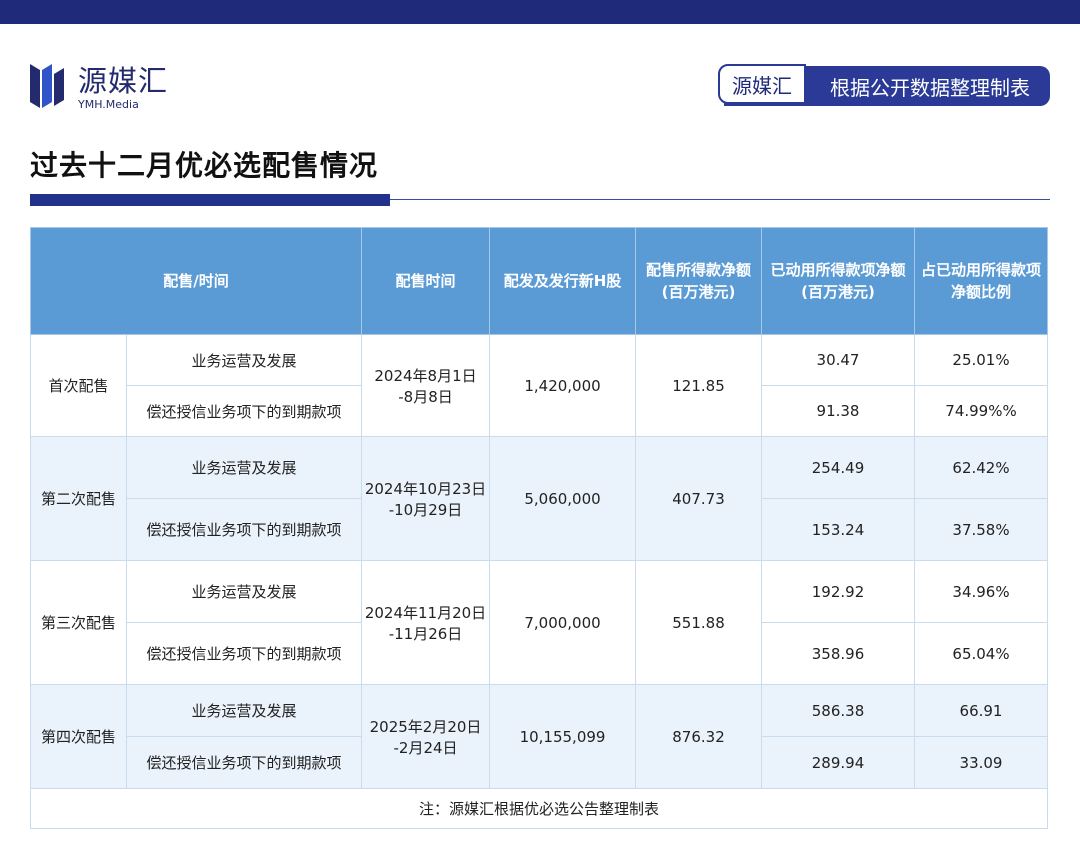 This screenshot has width=1080, height=862. I want to click on header-ratio: 占已动用所得款项 净额比例, so click(981, 281).